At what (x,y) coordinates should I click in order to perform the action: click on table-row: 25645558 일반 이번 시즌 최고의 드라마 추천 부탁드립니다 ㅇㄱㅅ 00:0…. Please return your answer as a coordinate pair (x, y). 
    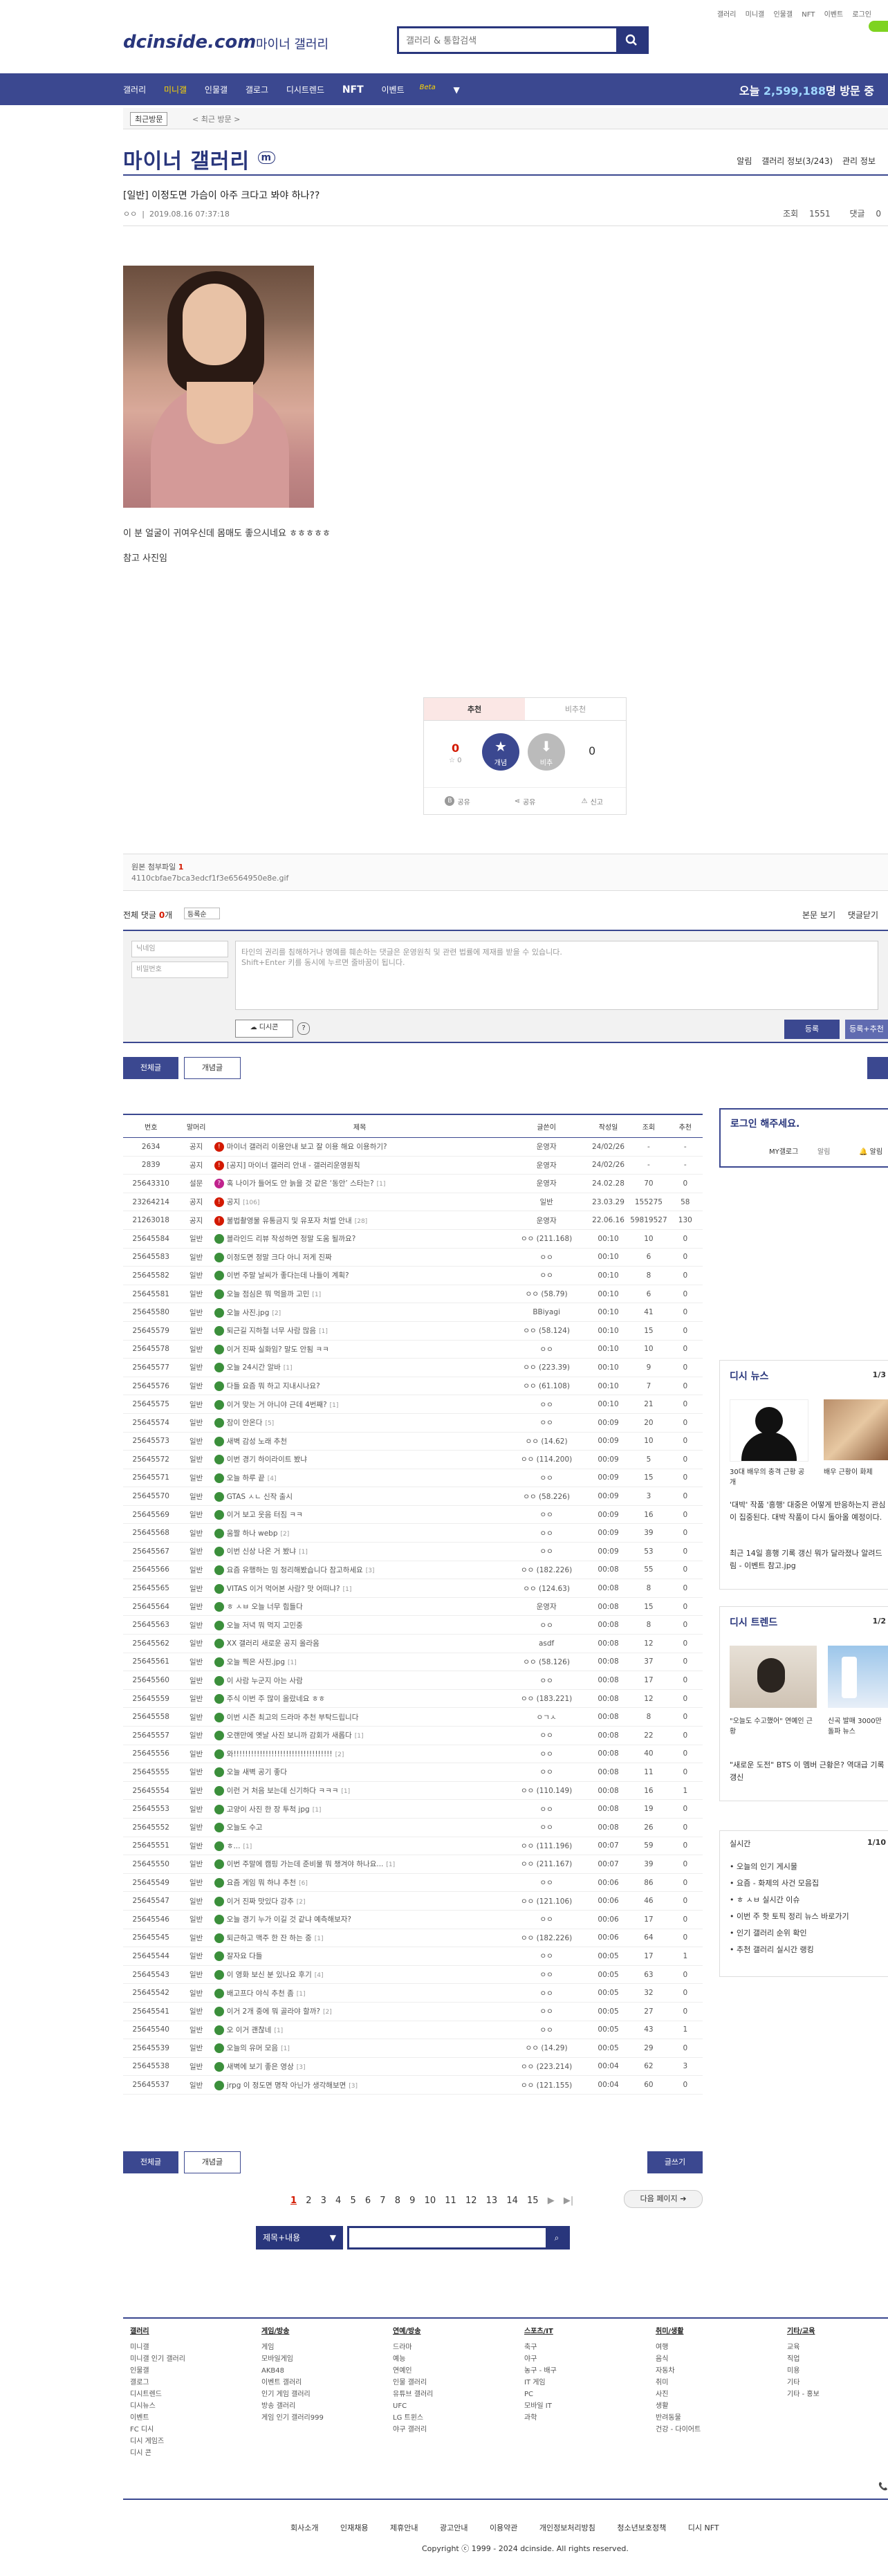
    Looking at the image, I should click on (413, 1717).